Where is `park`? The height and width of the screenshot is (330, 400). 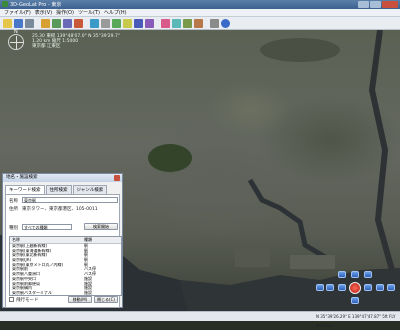
park is located at coordinates (170, 158).